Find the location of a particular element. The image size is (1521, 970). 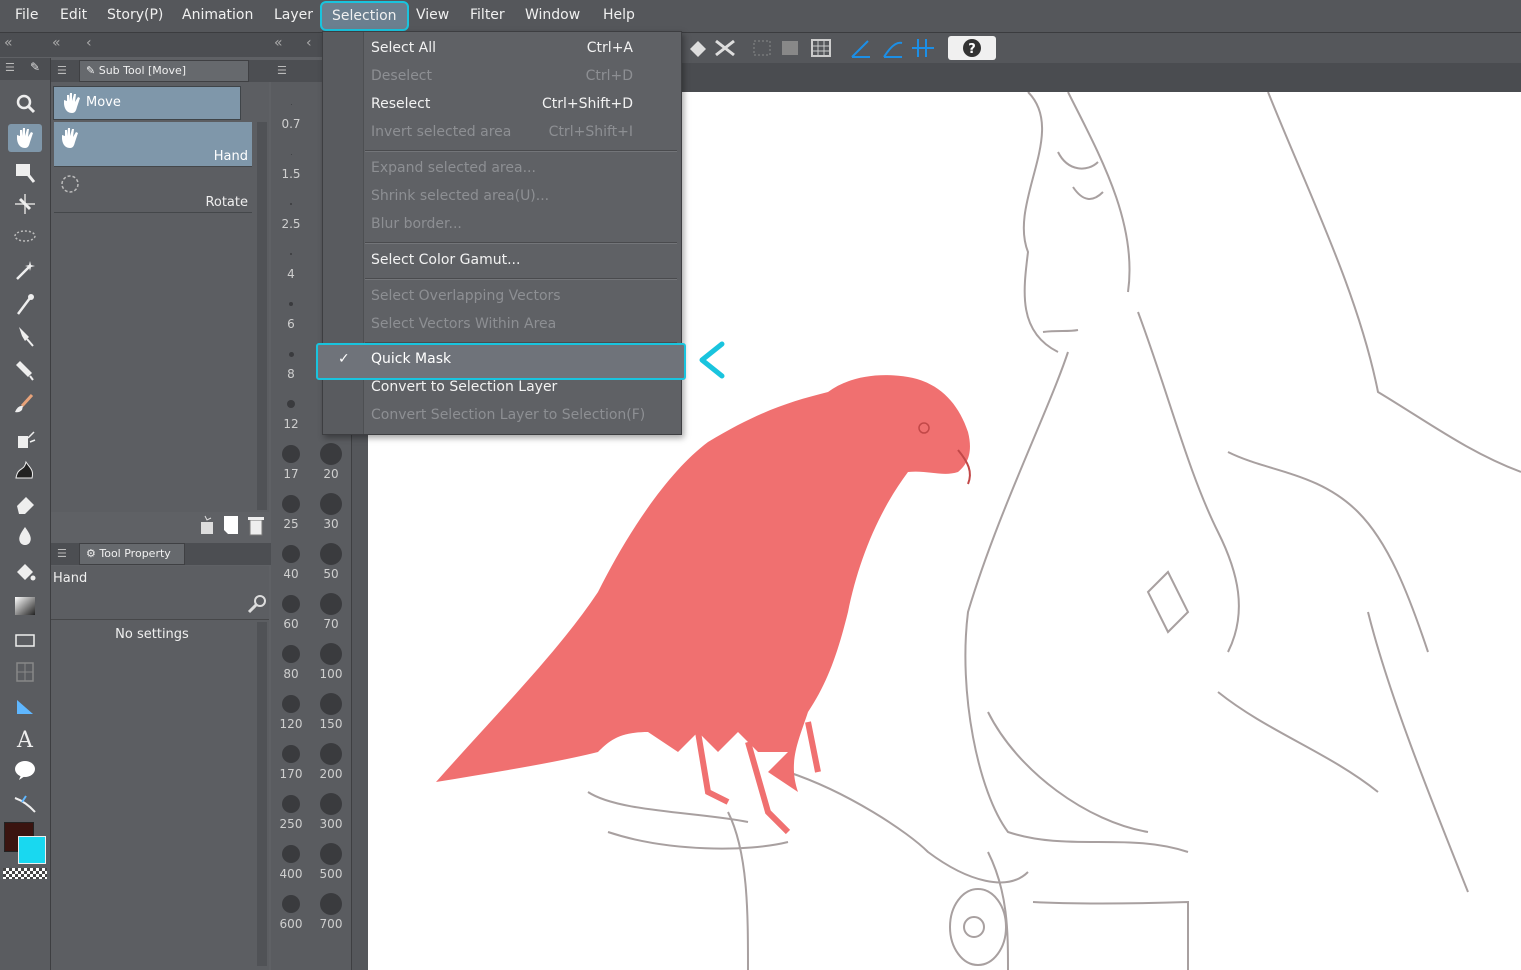

decoration-tool is located at coordinates (25, 470).